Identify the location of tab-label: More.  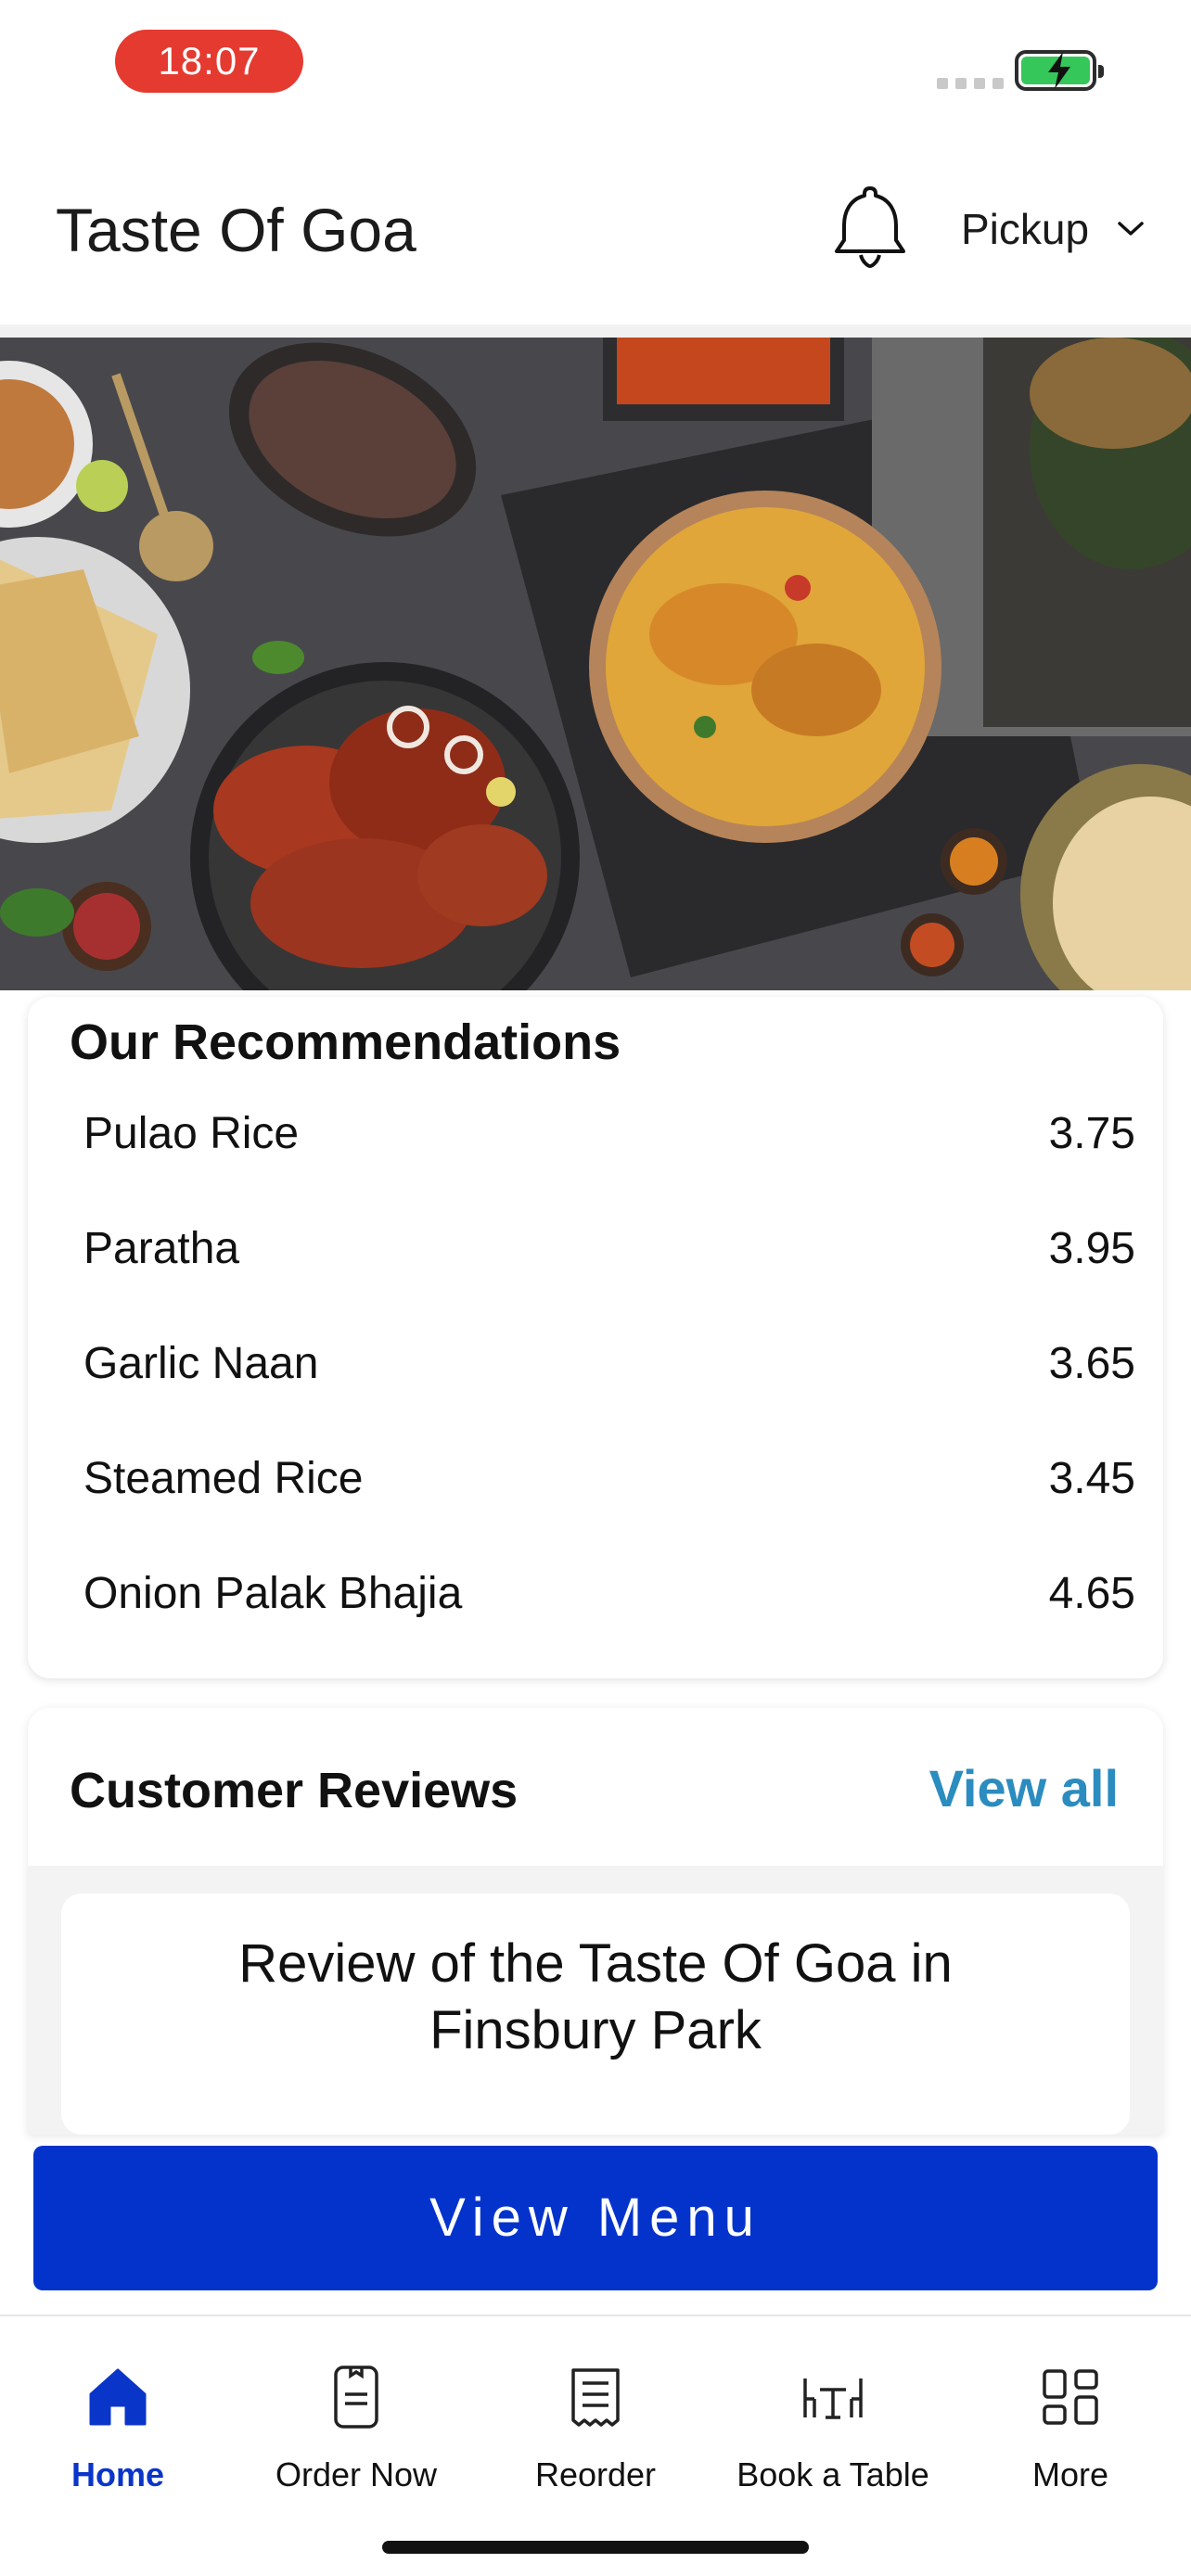
(1070, 2474).